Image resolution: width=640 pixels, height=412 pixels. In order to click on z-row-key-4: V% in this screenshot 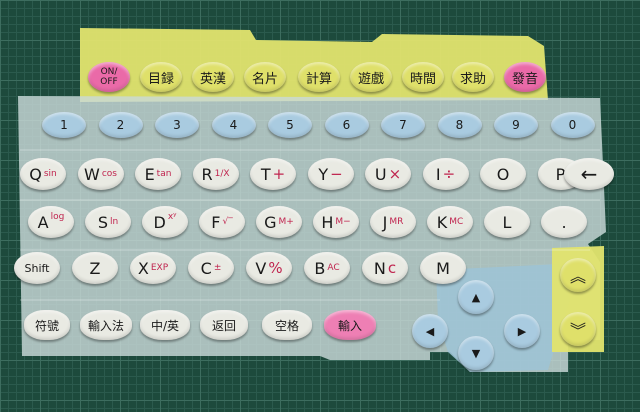, I will do `click(269, 268)`.